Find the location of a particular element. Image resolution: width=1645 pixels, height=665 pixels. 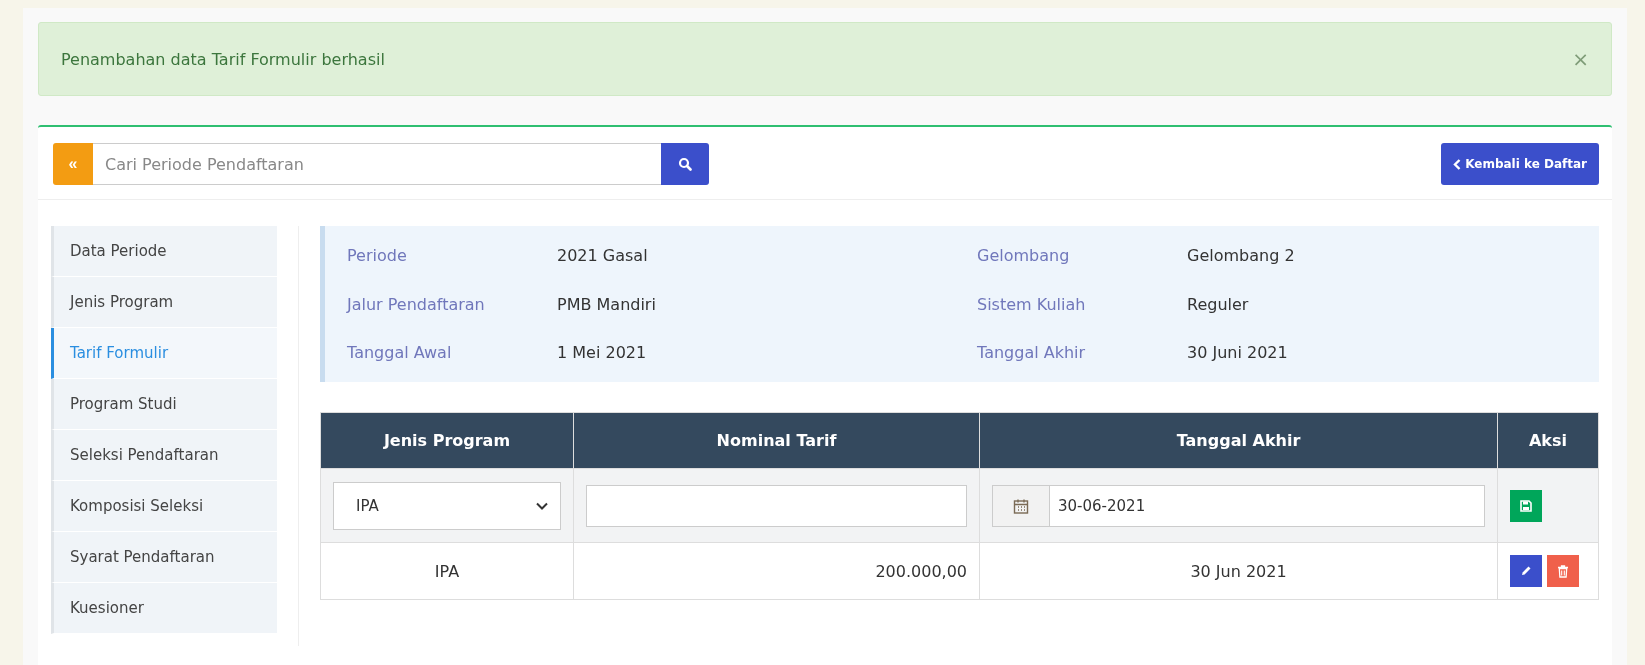

info-label: Periode is located at coordinates (377, 255).